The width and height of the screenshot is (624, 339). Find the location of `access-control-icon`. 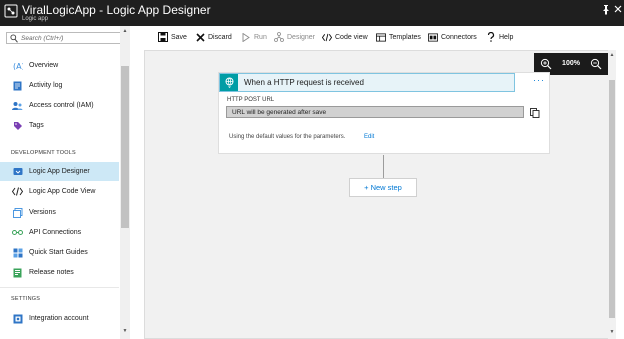

access-control-icon is located at coordinates (17, 105).